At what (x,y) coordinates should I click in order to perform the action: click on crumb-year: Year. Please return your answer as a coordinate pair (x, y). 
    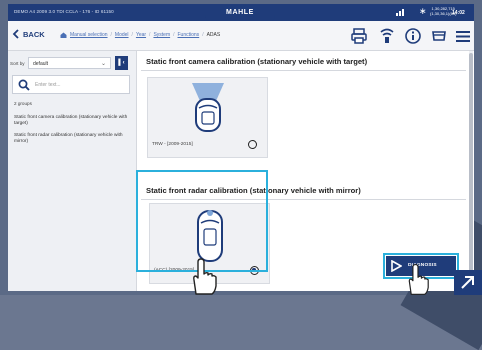
    Looking at the image, I should click on (141, 35).